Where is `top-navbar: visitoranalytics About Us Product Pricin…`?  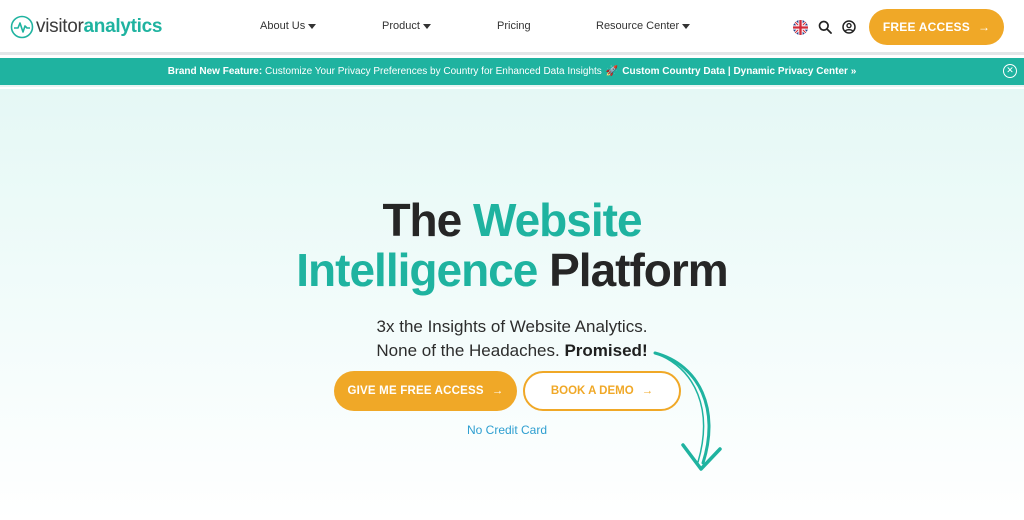 top-navbar: visitoranalytics About Us Product Pricin… is located at coordinates (512, 27).